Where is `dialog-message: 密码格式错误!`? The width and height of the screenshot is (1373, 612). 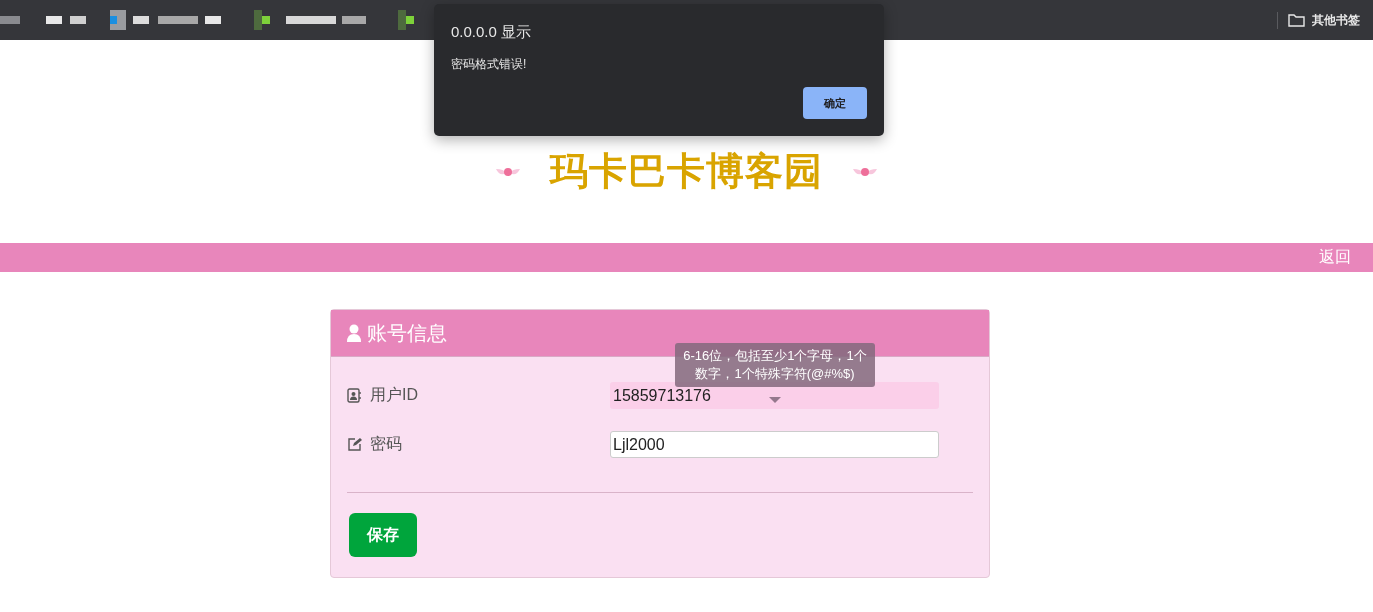 dialog-message: 密码格式错误! is located at coordinates (489, 64).